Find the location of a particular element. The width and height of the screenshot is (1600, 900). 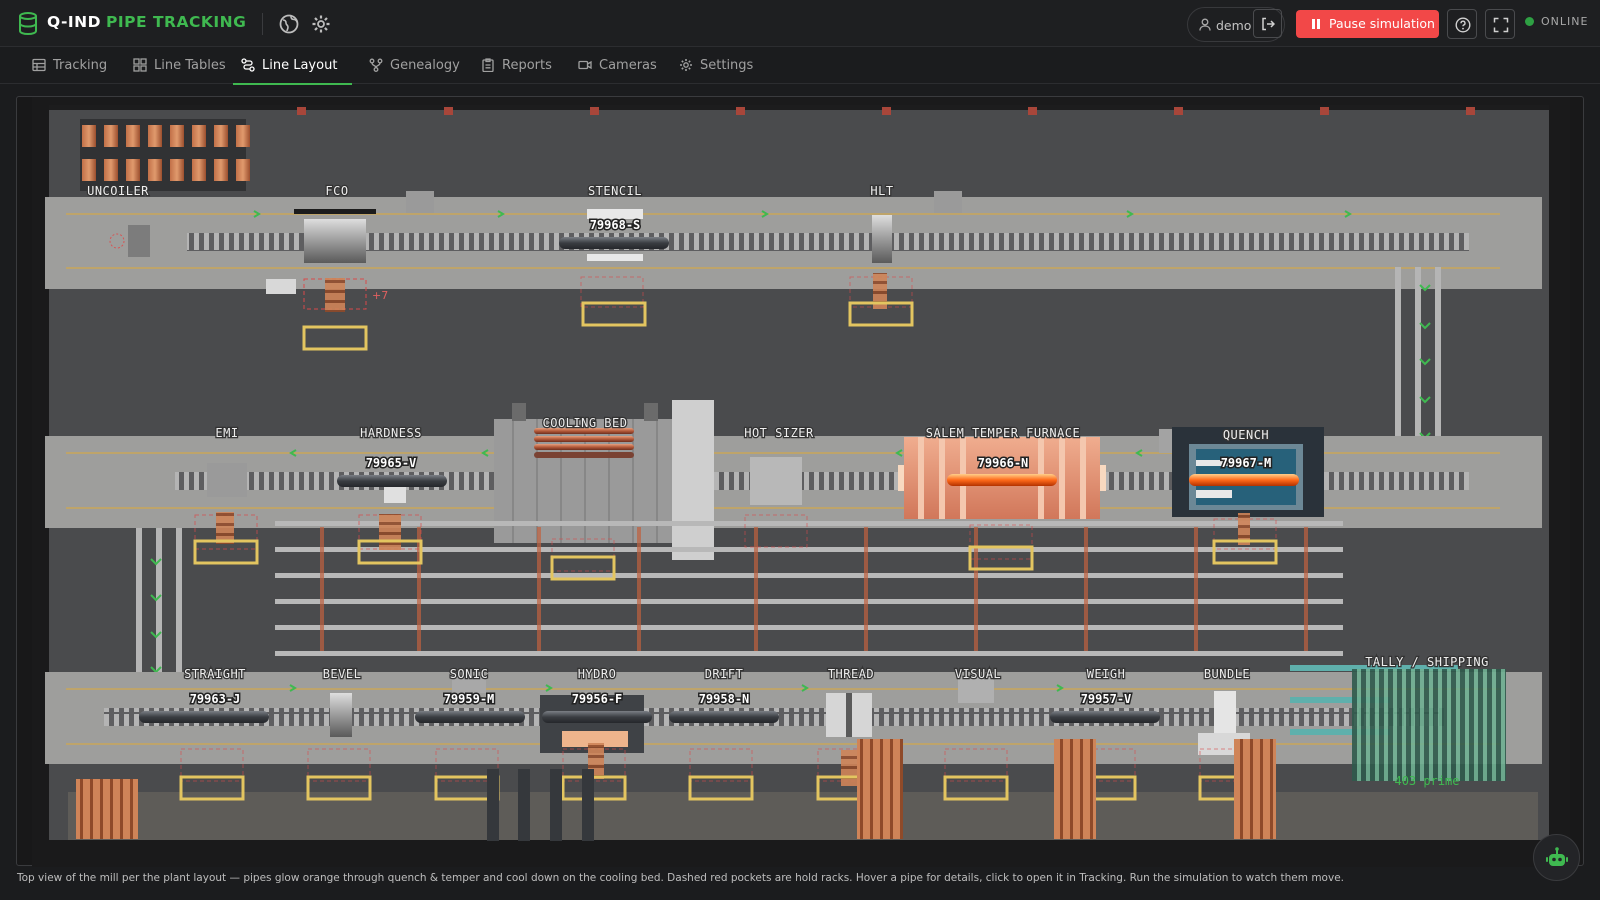

hlt-machine is located at coordinates (882, 239).